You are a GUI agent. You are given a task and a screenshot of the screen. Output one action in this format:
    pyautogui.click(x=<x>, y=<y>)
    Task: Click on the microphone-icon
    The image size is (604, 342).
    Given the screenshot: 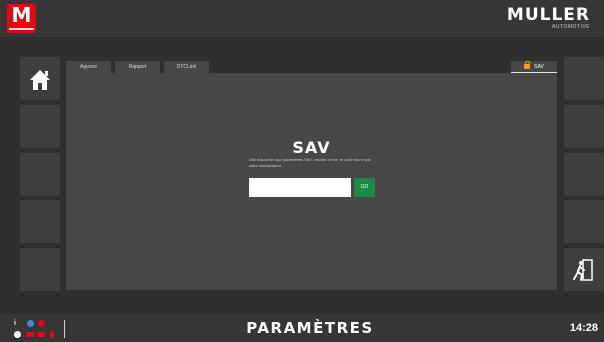 What is the action you would take?
    pyautogui.click(x=52, y=334)
    